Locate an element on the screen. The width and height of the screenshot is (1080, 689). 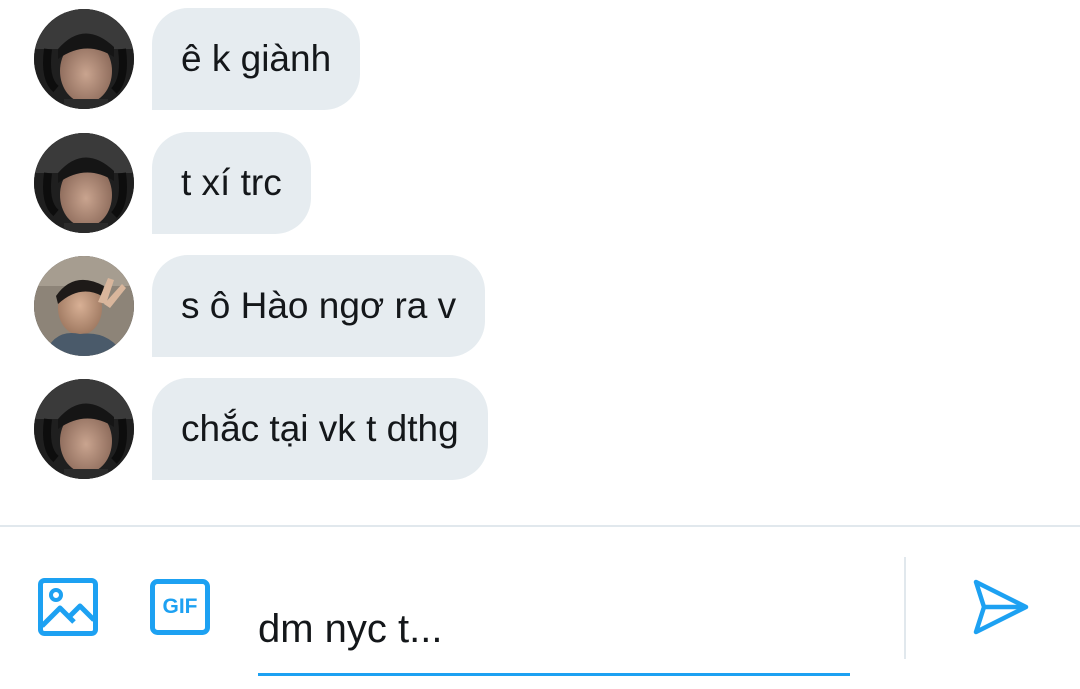
send-icon is located at coordinates (1000, 607).